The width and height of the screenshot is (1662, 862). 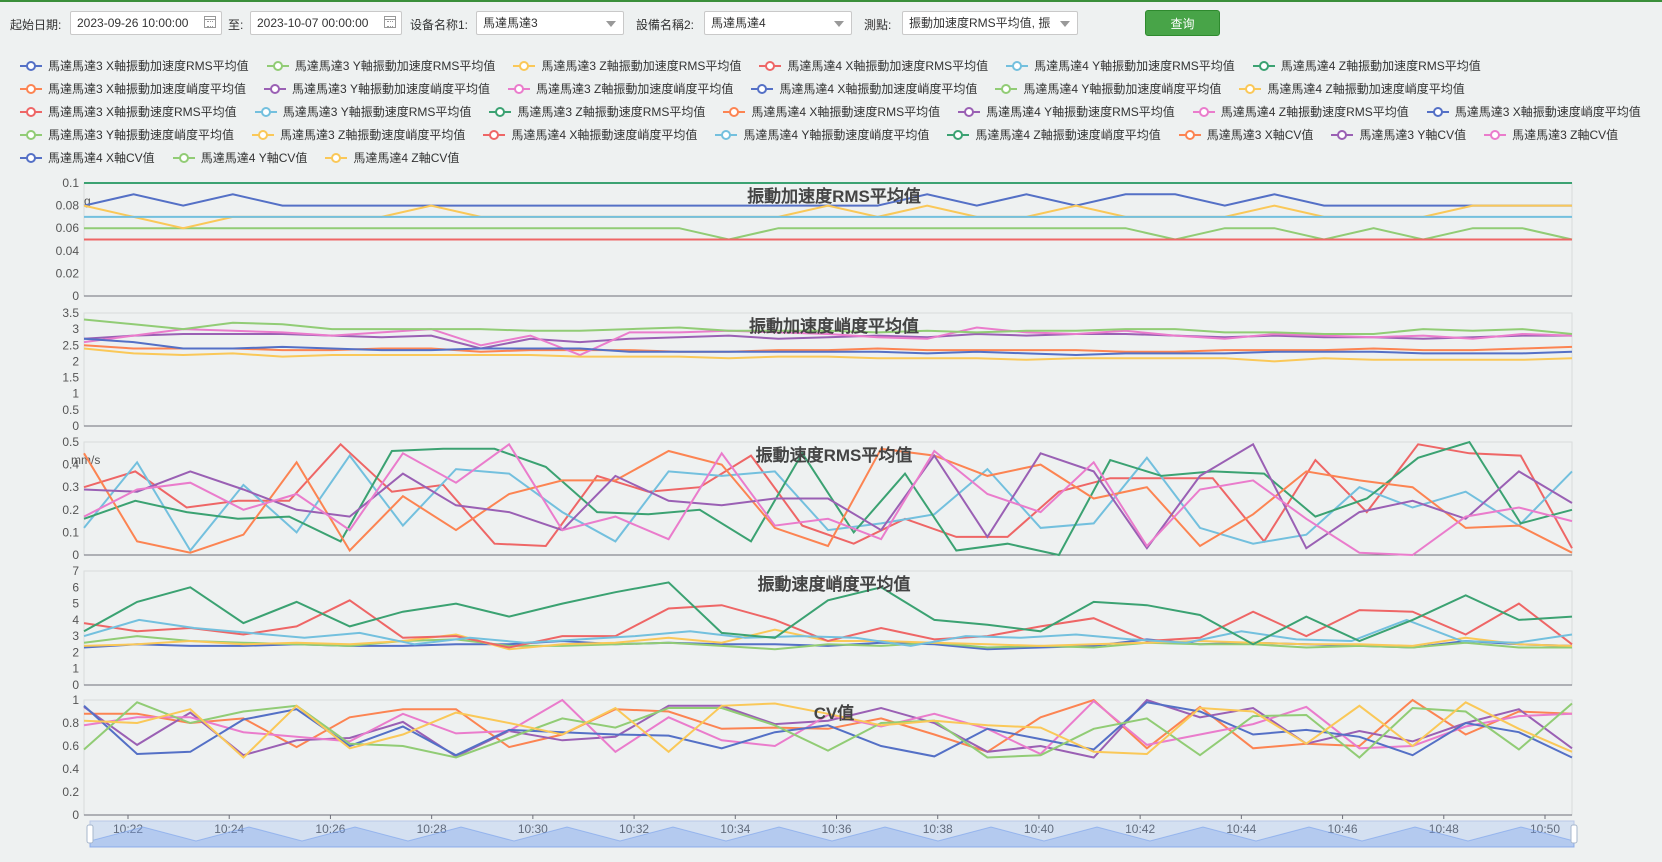 I want to click on y-tick-label: 1.5, so click(x=70, y=378).